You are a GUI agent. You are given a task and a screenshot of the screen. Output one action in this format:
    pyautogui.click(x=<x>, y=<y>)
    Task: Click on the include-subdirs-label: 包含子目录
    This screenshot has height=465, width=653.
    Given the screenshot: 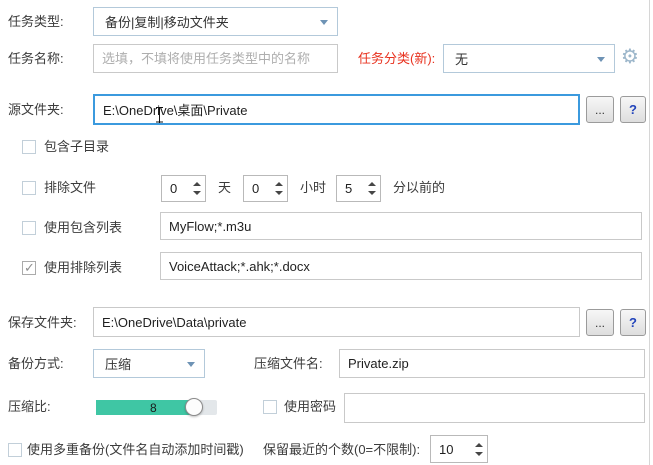 What is the action you would take?
    pyautogui.click(x=77, y=146)
    